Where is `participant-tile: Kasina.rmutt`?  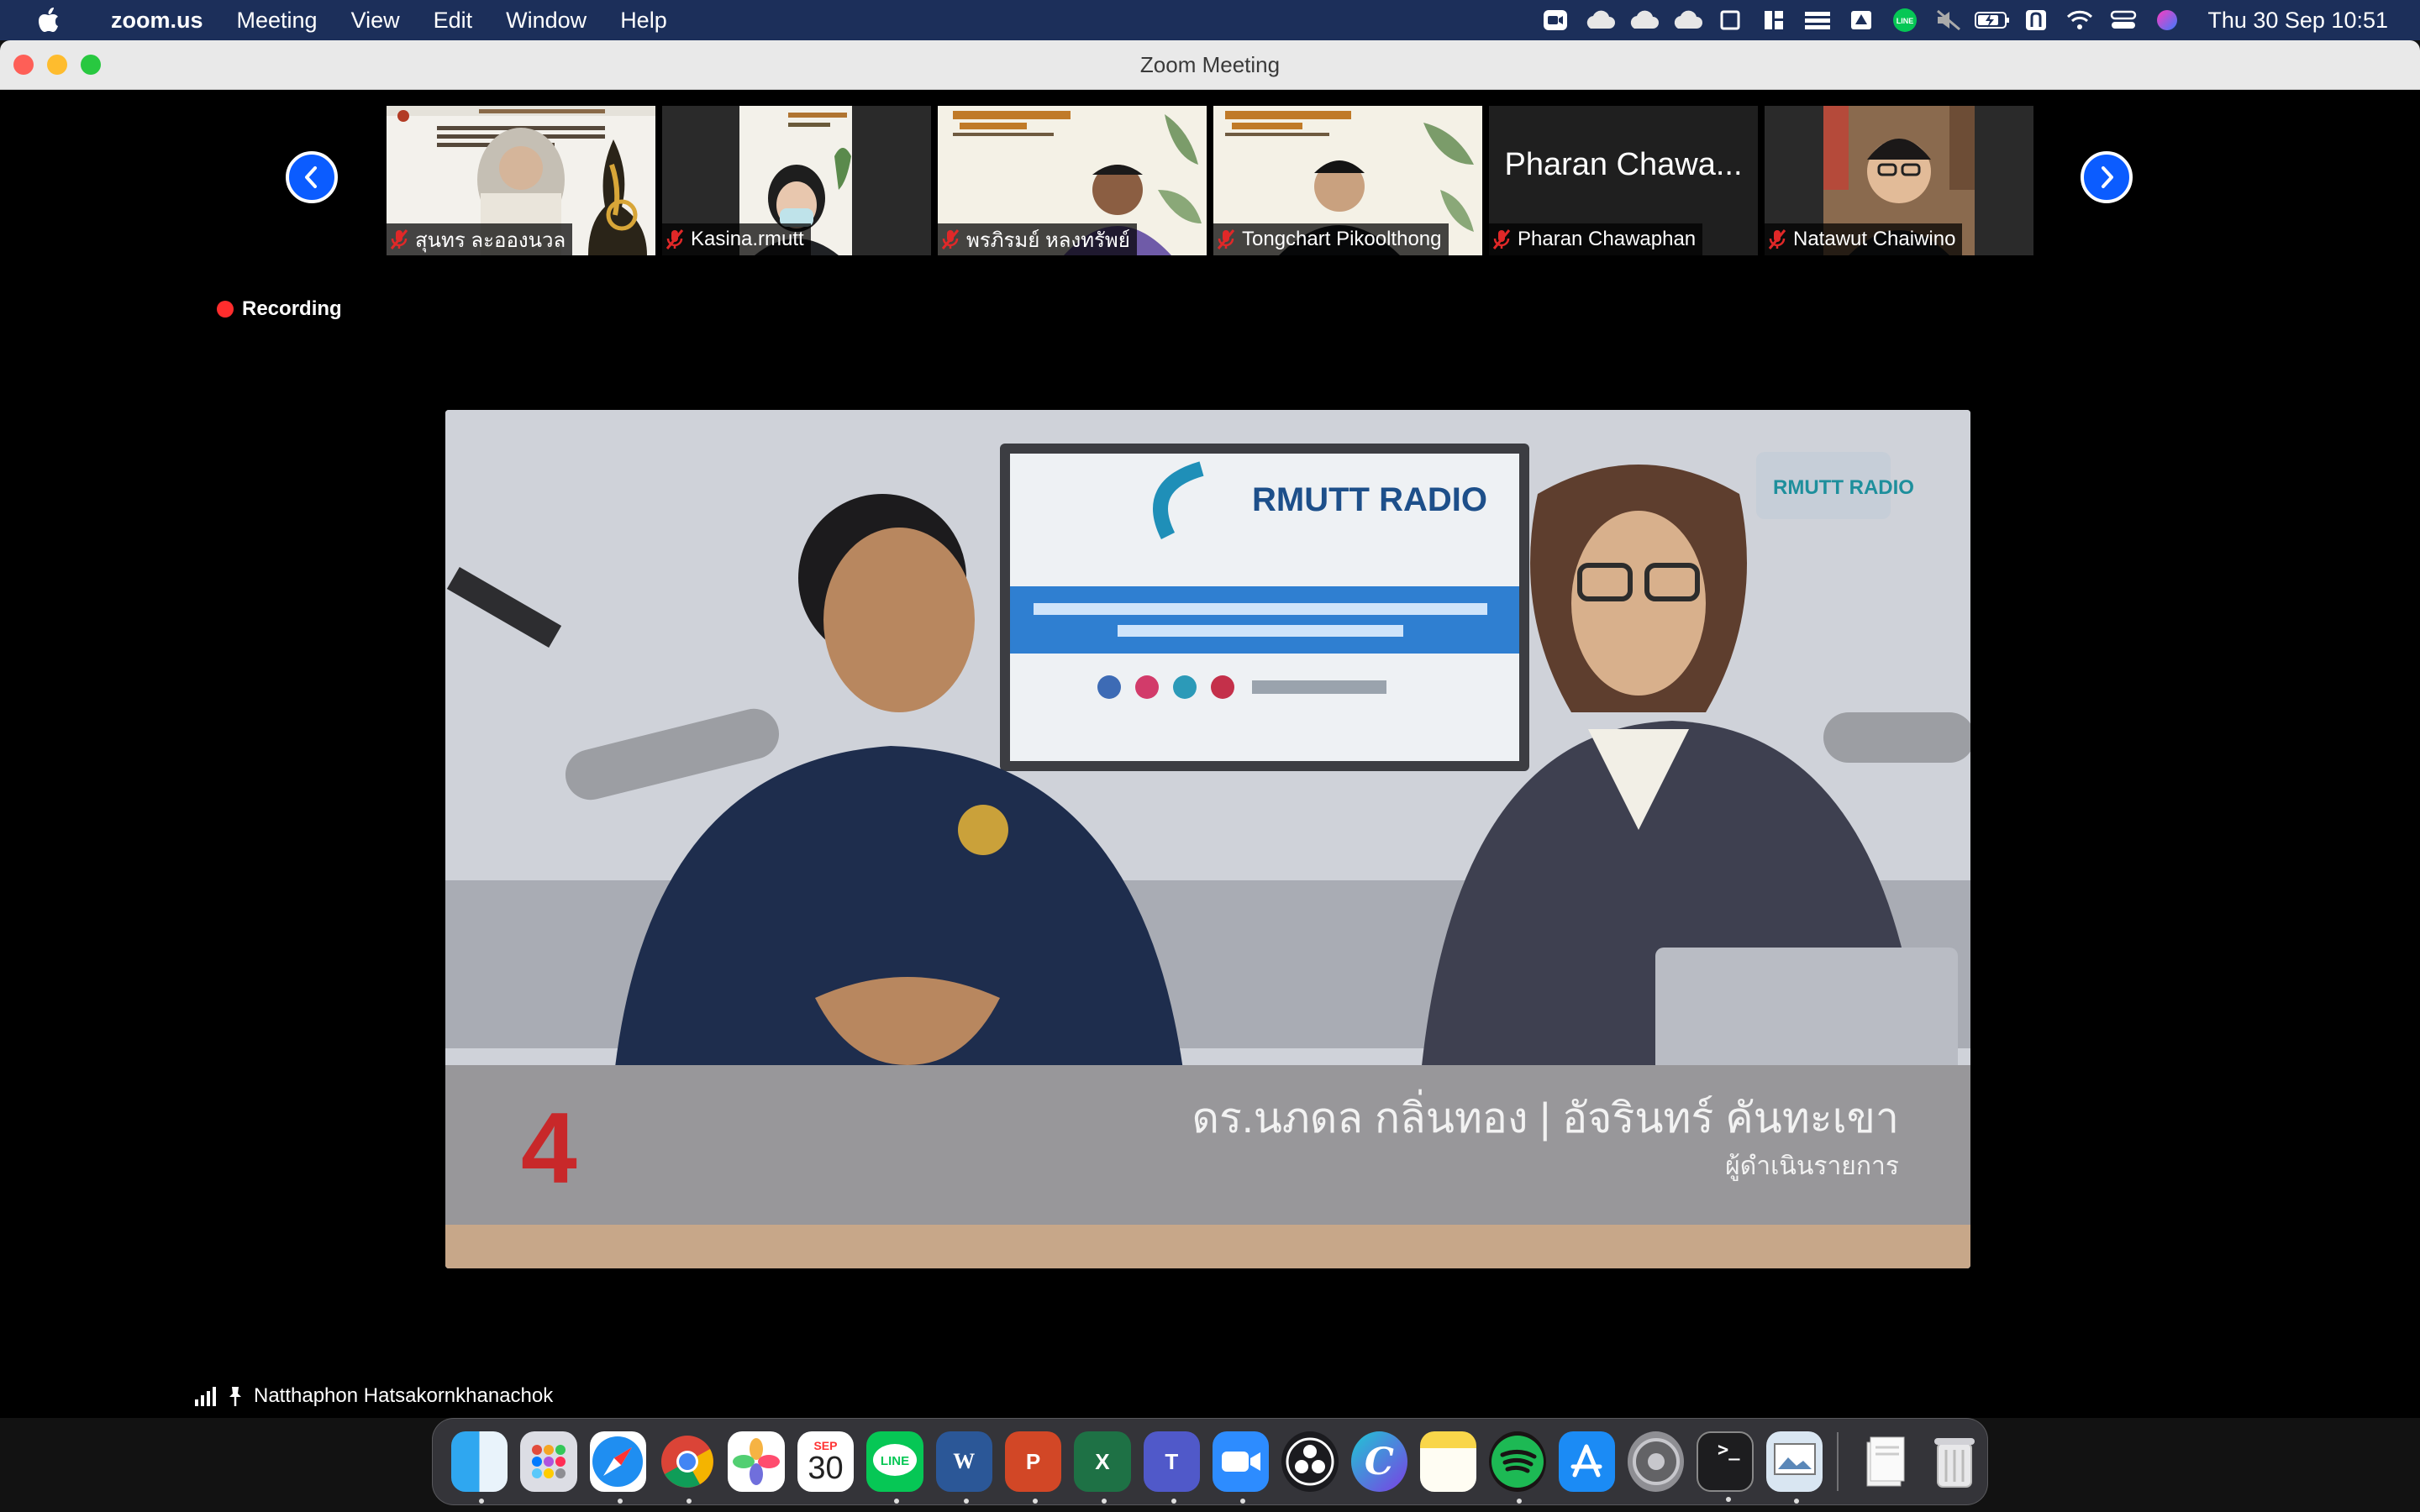
participant-tile: Kasina.rmutt is located at coordinates (796, 180).